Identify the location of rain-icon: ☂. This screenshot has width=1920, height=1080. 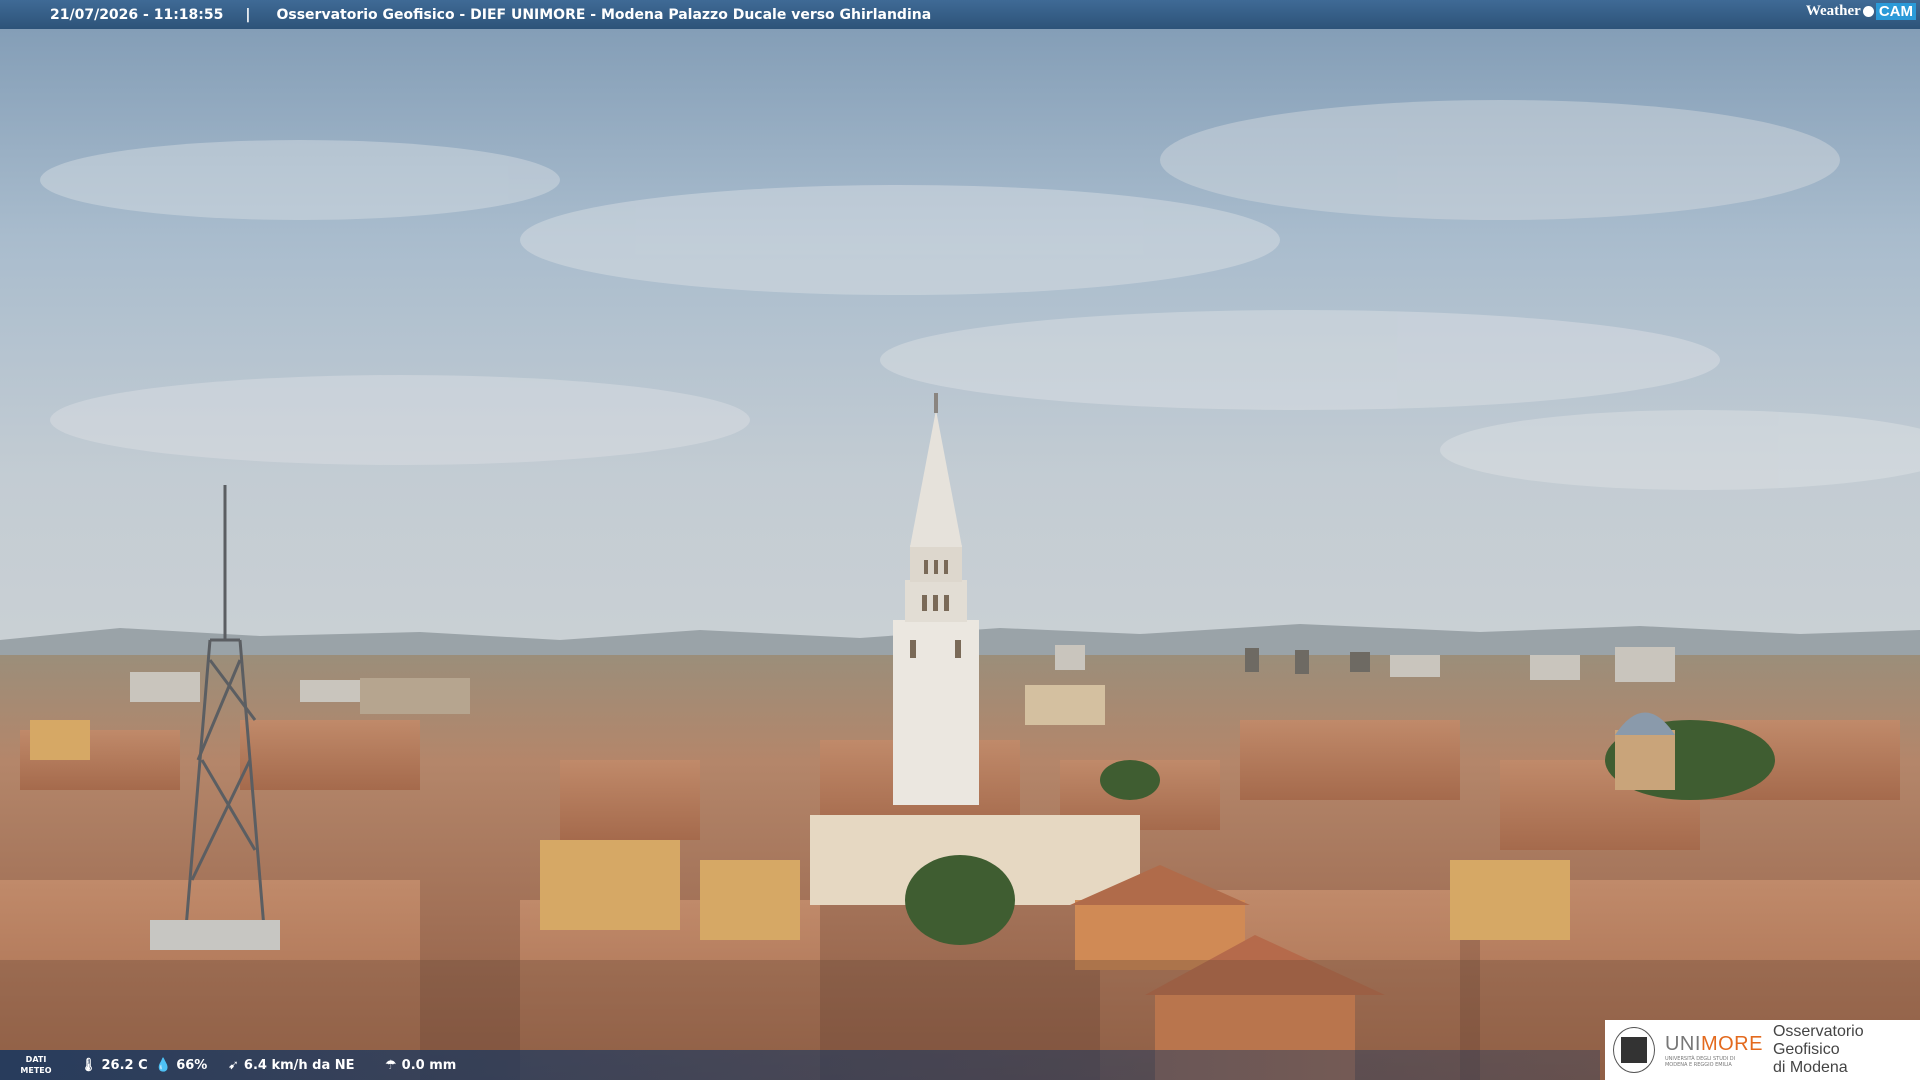
(391, 1065).